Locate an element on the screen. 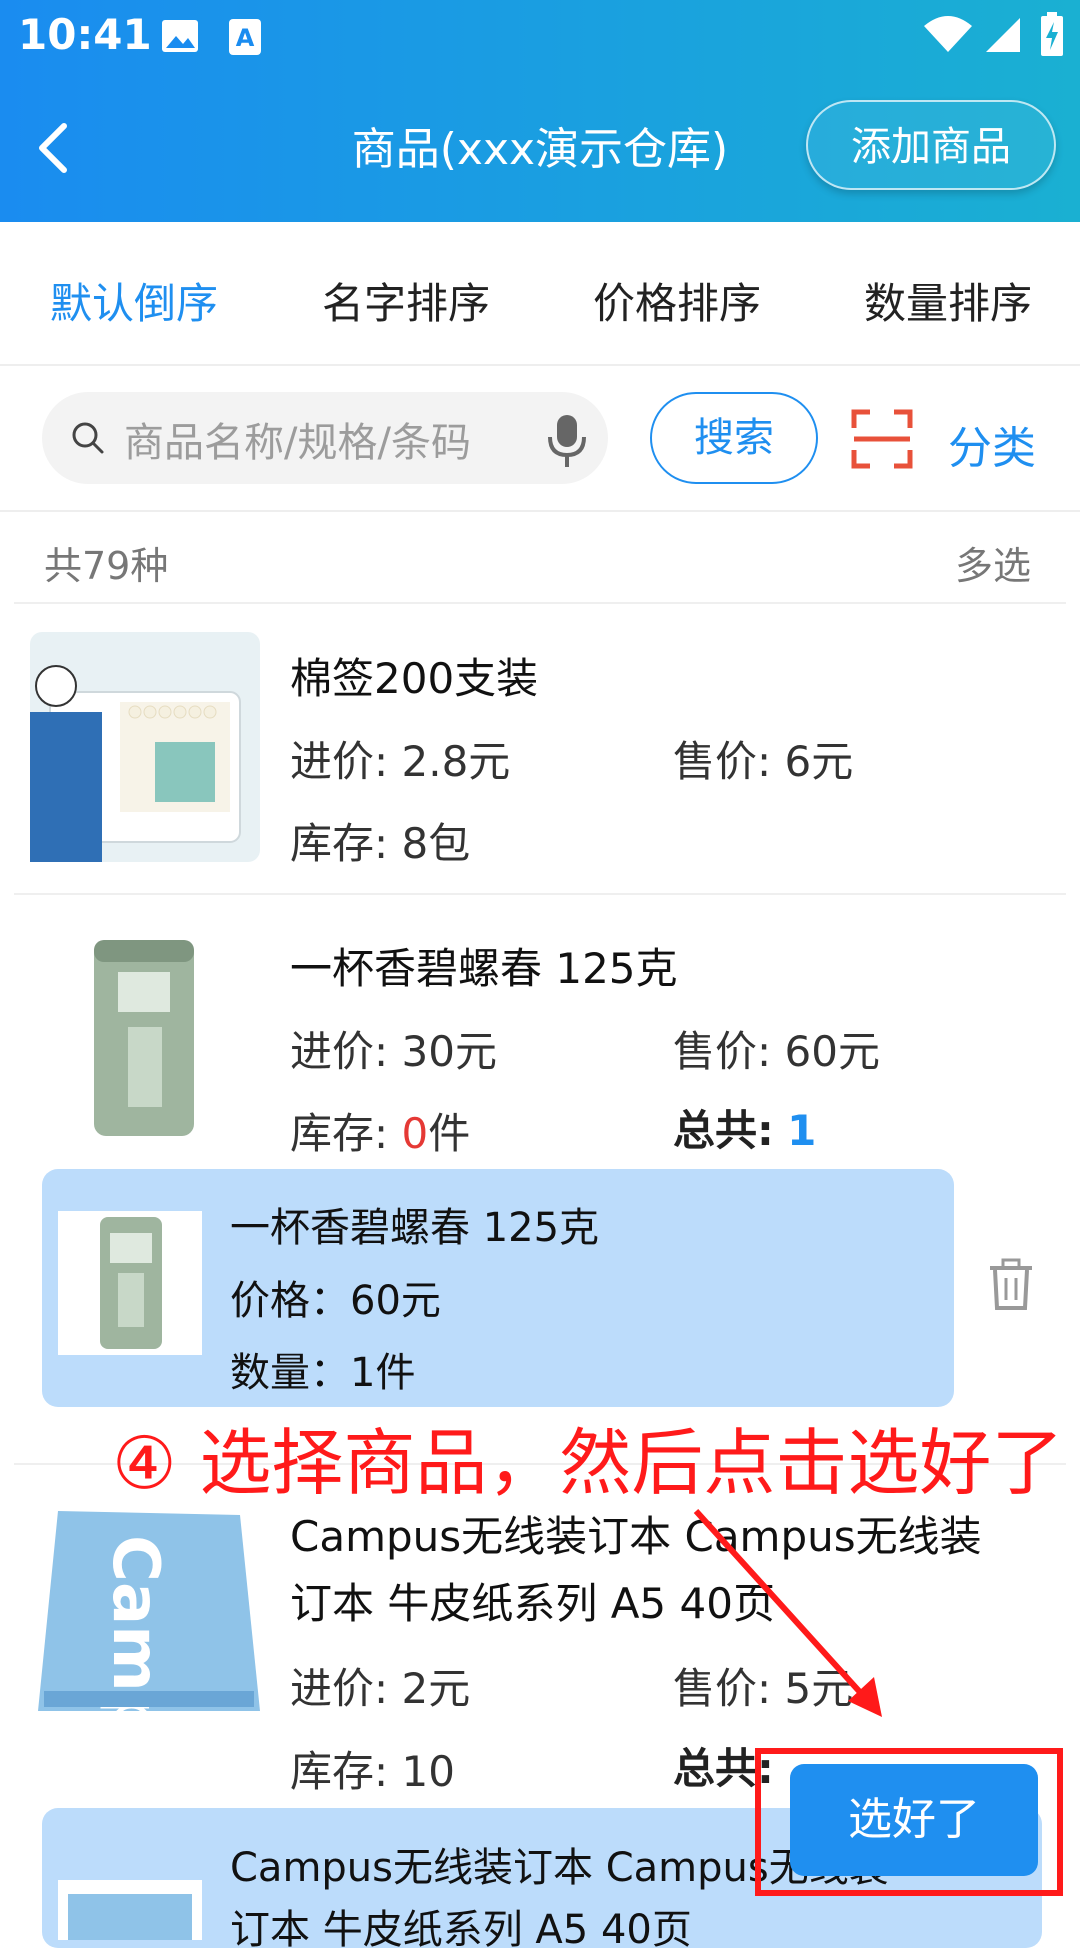 The height and width of the screenshot is (1955, 1080). category-button: 分类 is located at coordinates (992, 444).